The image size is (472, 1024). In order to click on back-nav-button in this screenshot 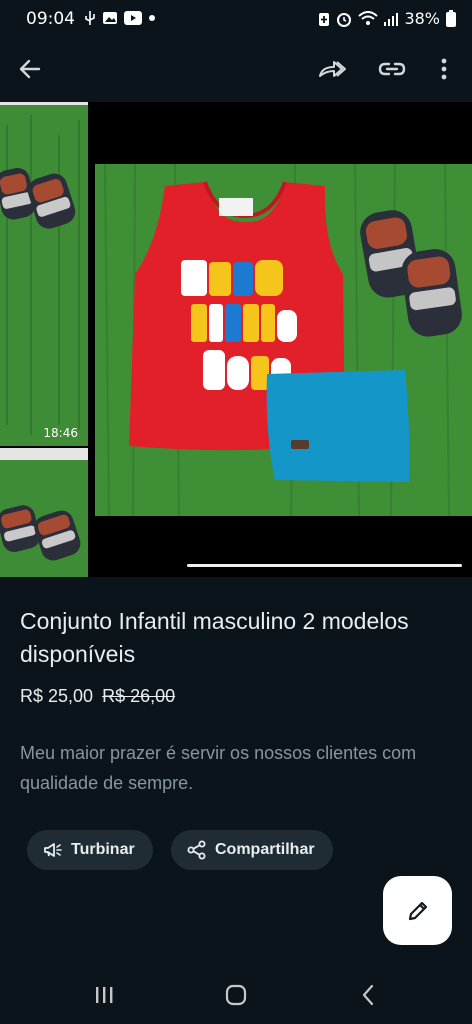, I will do `click(368, 995)`.